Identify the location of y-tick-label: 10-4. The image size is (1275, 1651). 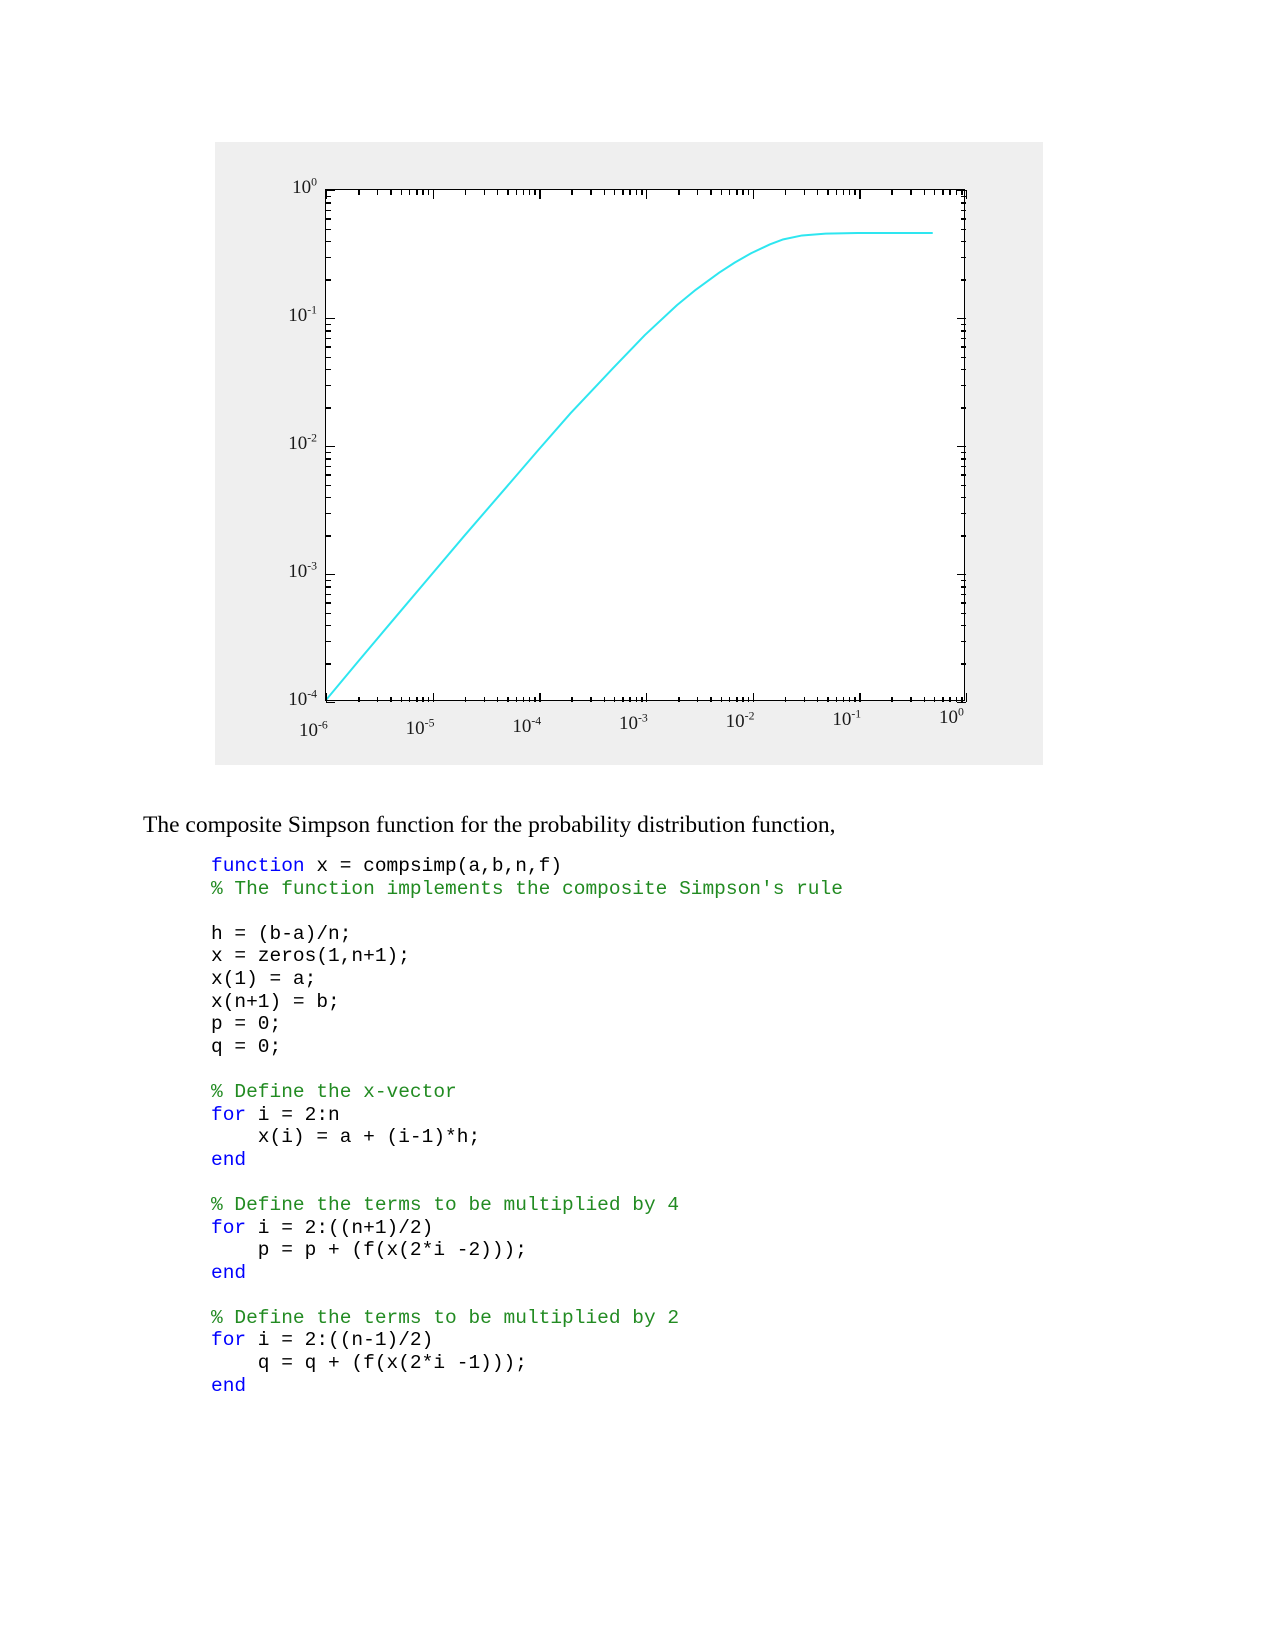
(302, 698).